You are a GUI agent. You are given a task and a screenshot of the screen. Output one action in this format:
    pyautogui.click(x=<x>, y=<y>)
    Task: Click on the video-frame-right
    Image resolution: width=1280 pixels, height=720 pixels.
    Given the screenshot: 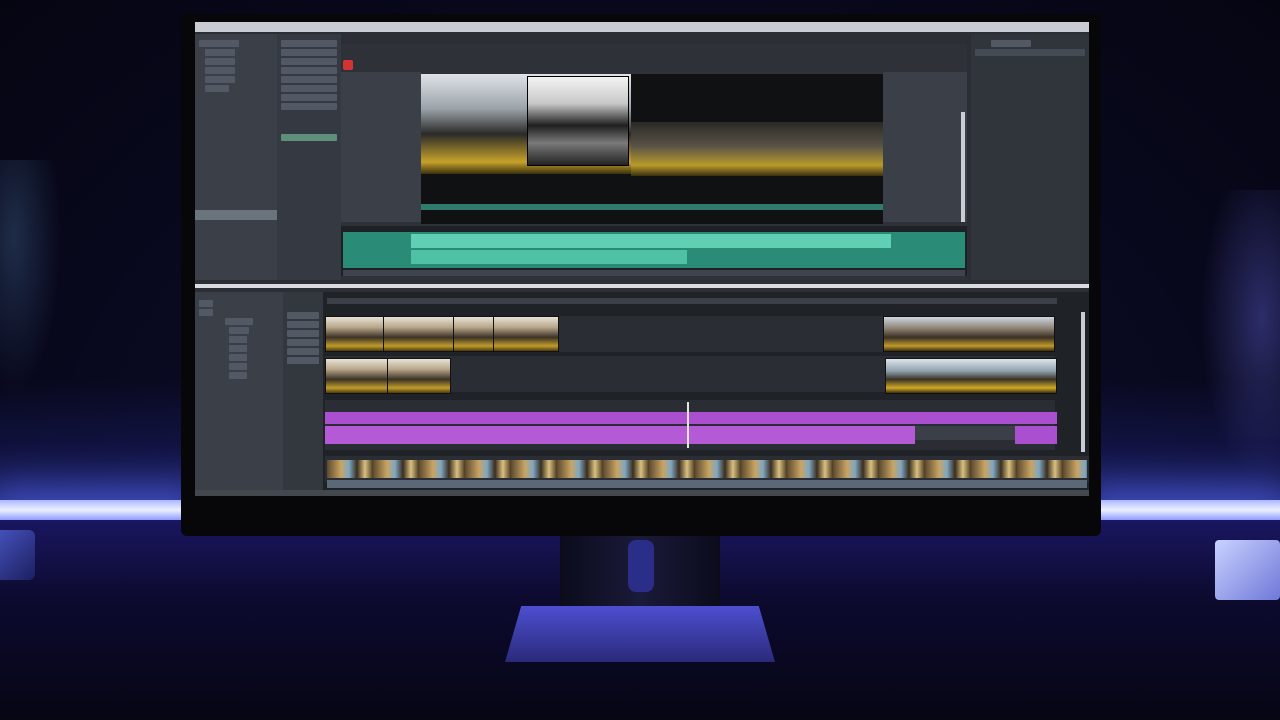 What is the action you would take?
    pyautogui.click(x=757, y=149)
    